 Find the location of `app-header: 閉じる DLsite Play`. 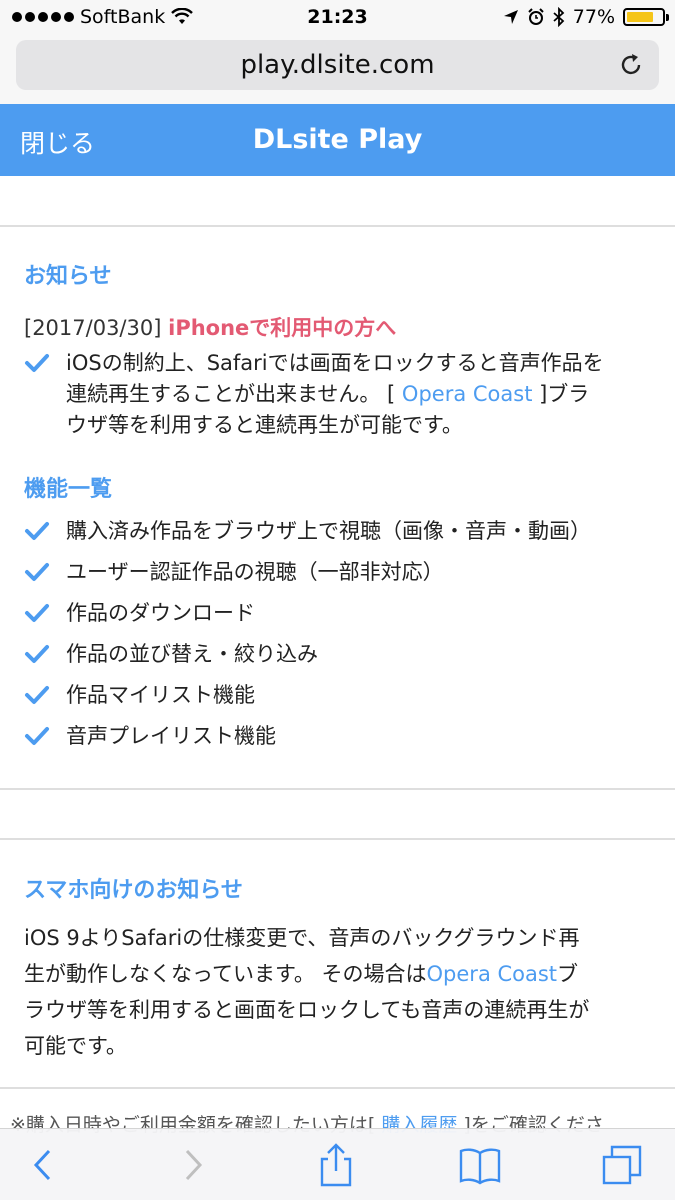

app-header: 閉じる DLsite Play is located at coordinates (337, 140).